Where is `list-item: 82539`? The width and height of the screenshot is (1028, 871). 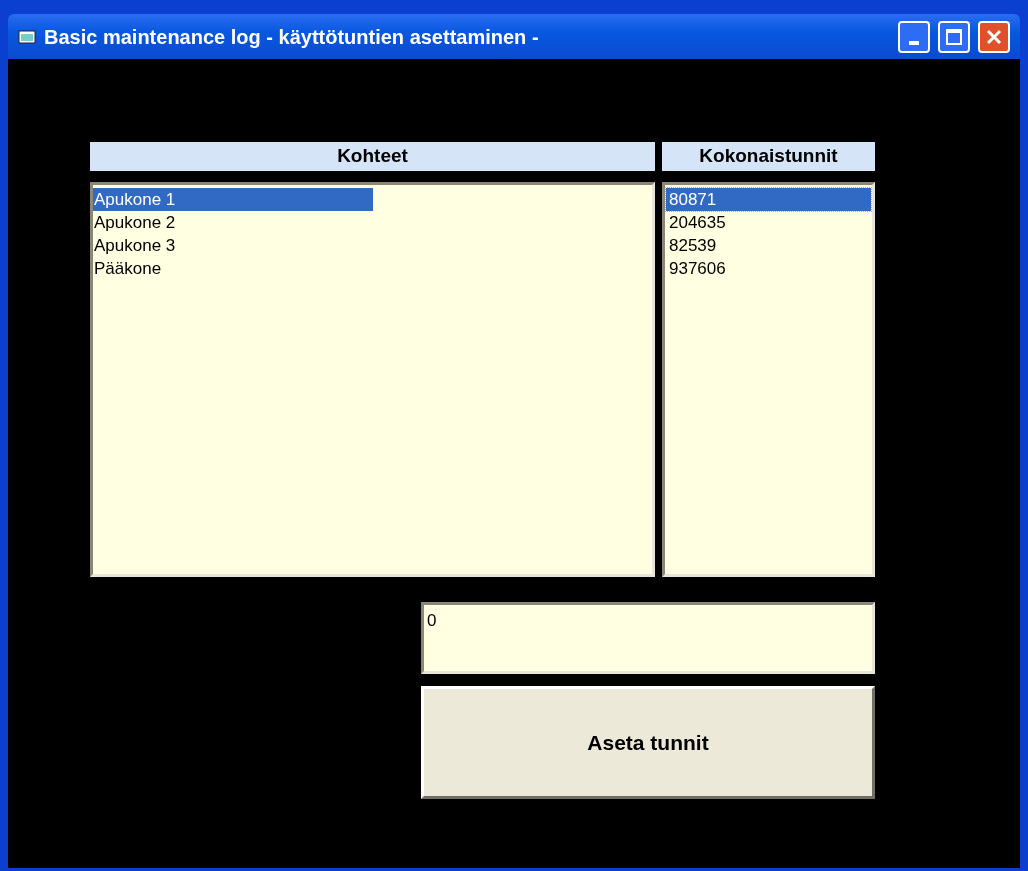
list-item: 82539 is located at coordinates (768, 245).